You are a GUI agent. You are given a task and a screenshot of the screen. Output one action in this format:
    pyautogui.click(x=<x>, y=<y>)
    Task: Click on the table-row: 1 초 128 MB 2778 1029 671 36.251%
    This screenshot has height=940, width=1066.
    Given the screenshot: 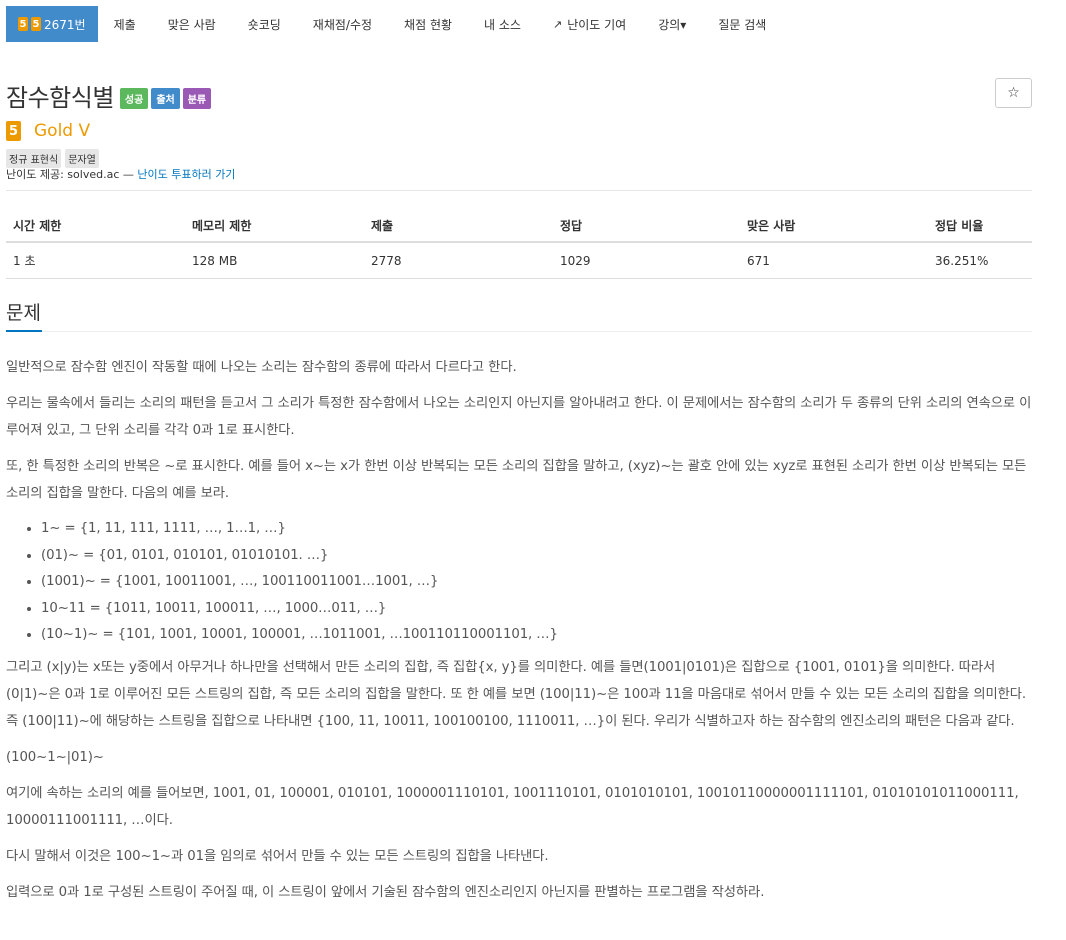 What is the action you would take?
    pyautogui.click(x=519, y=260)
    